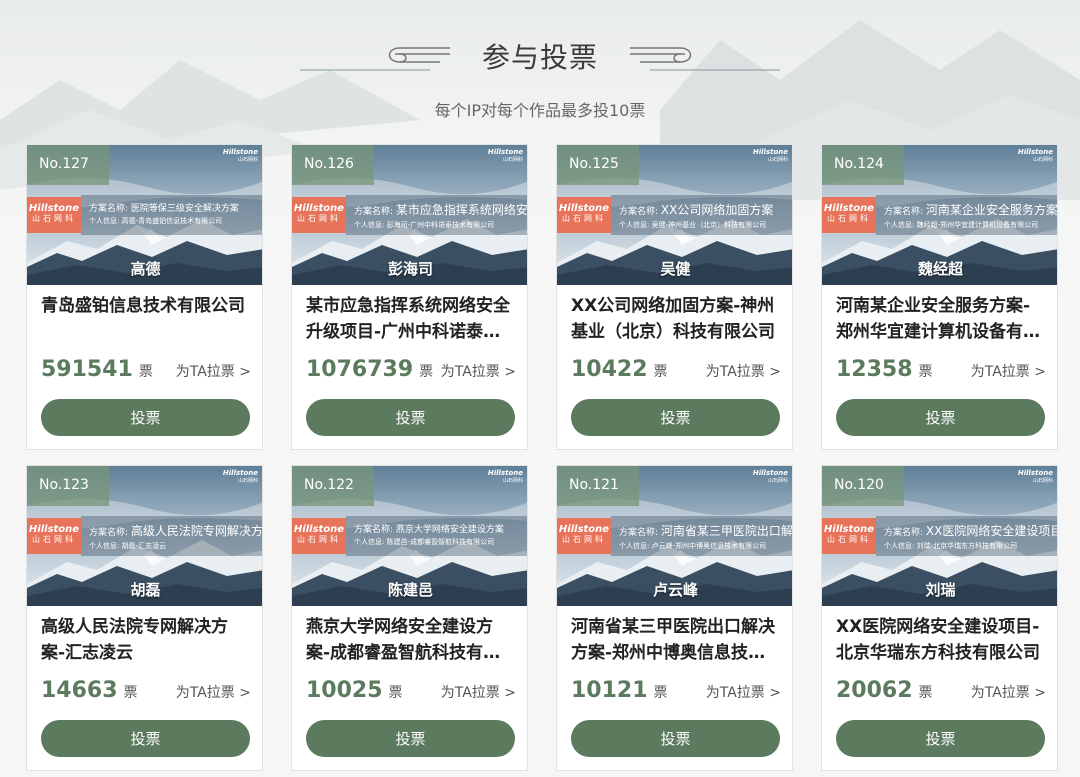  What do you see at coordinates (709, 546) in the screenshot?
I see `person-info: 卢云峰-郑州中博奥信息技术有限公司` at bounding box center [709, 546].